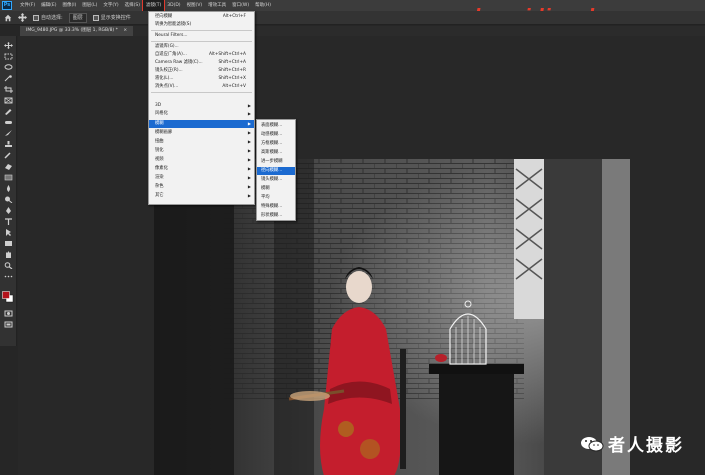 This screenshot has width=705, height=475. Describe the element at coordinates (362, 31) in the screenshot. I see `document-tab-bar: IMG_9480.JPG @ 33.3% (图层 1, RGB/8) * ×` at that location.